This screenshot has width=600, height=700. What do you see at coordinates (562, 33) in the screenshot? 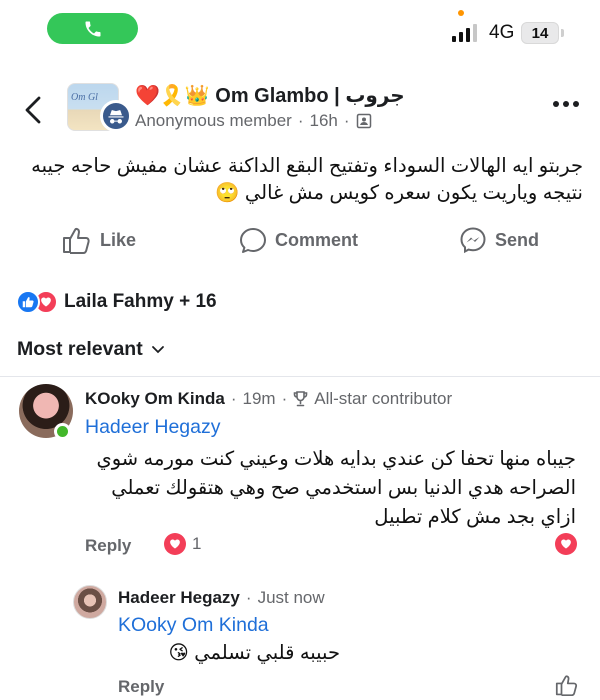
I see `battery-cap` at bounding box center [562, 33].